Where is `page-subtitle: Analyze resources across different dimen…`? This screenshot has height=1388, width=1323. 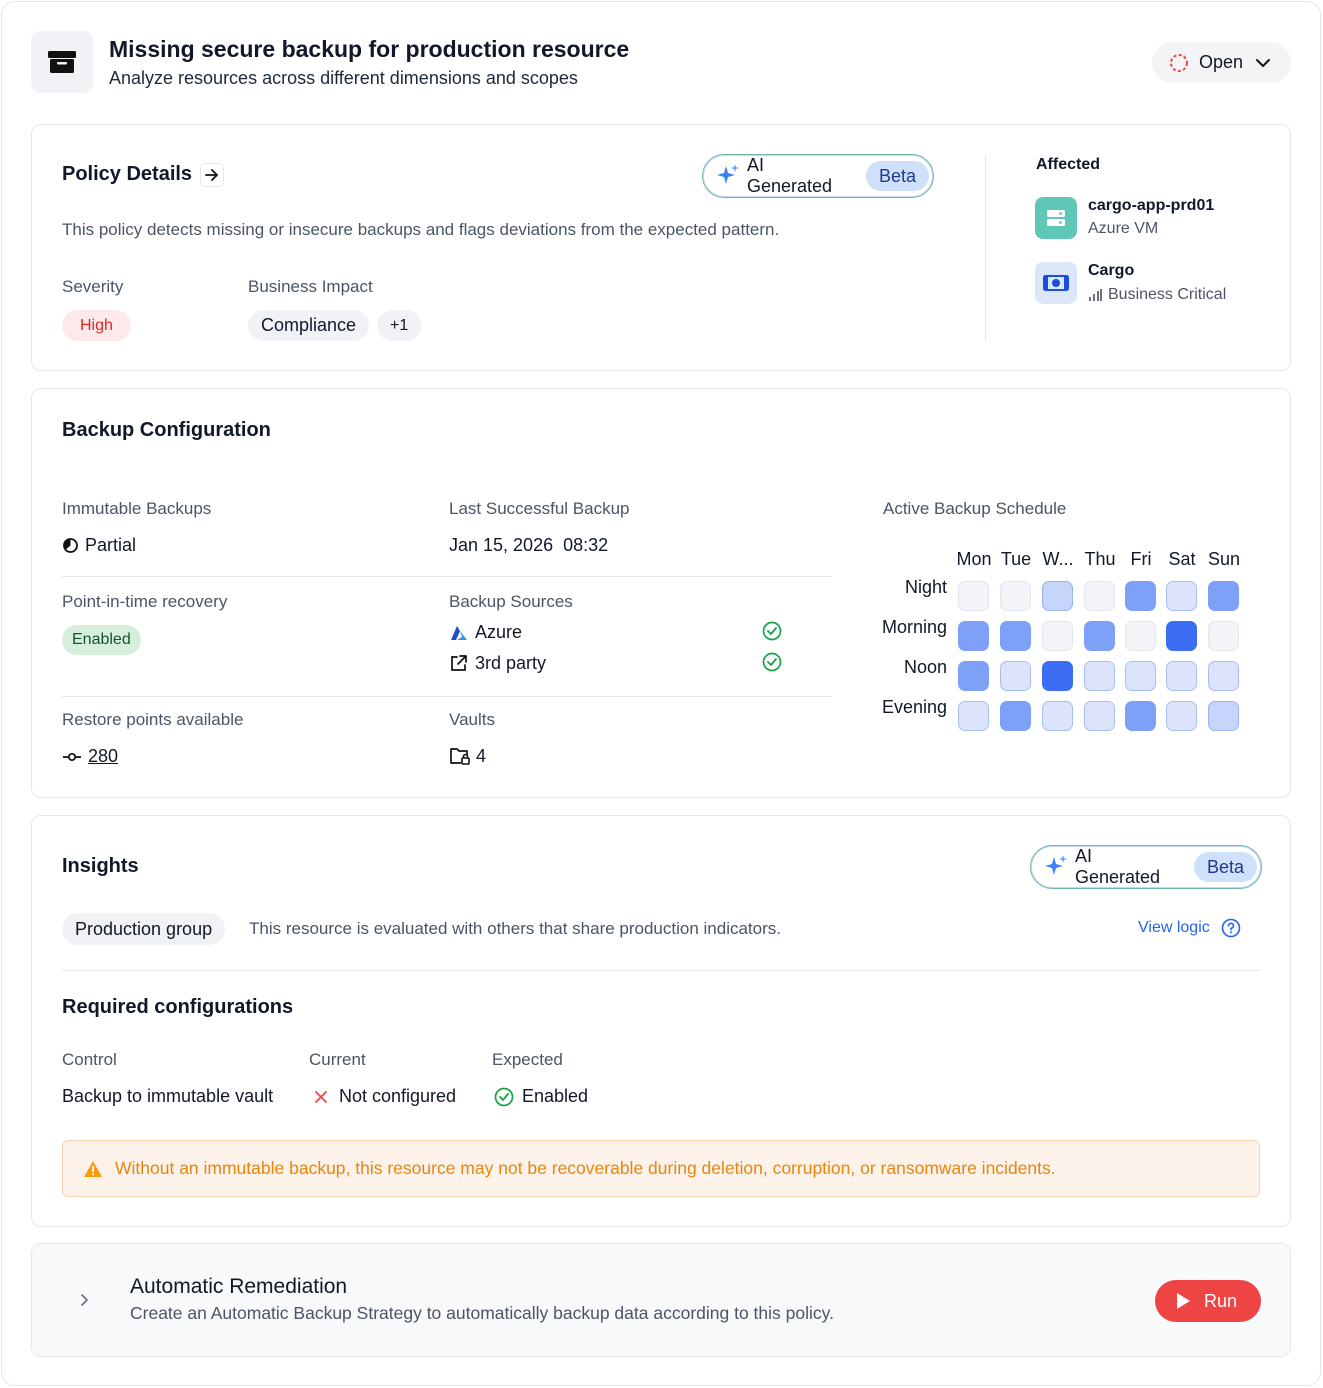
page-subtitle: Analyze resources across different dimen… is located at coordinates (343, 78).